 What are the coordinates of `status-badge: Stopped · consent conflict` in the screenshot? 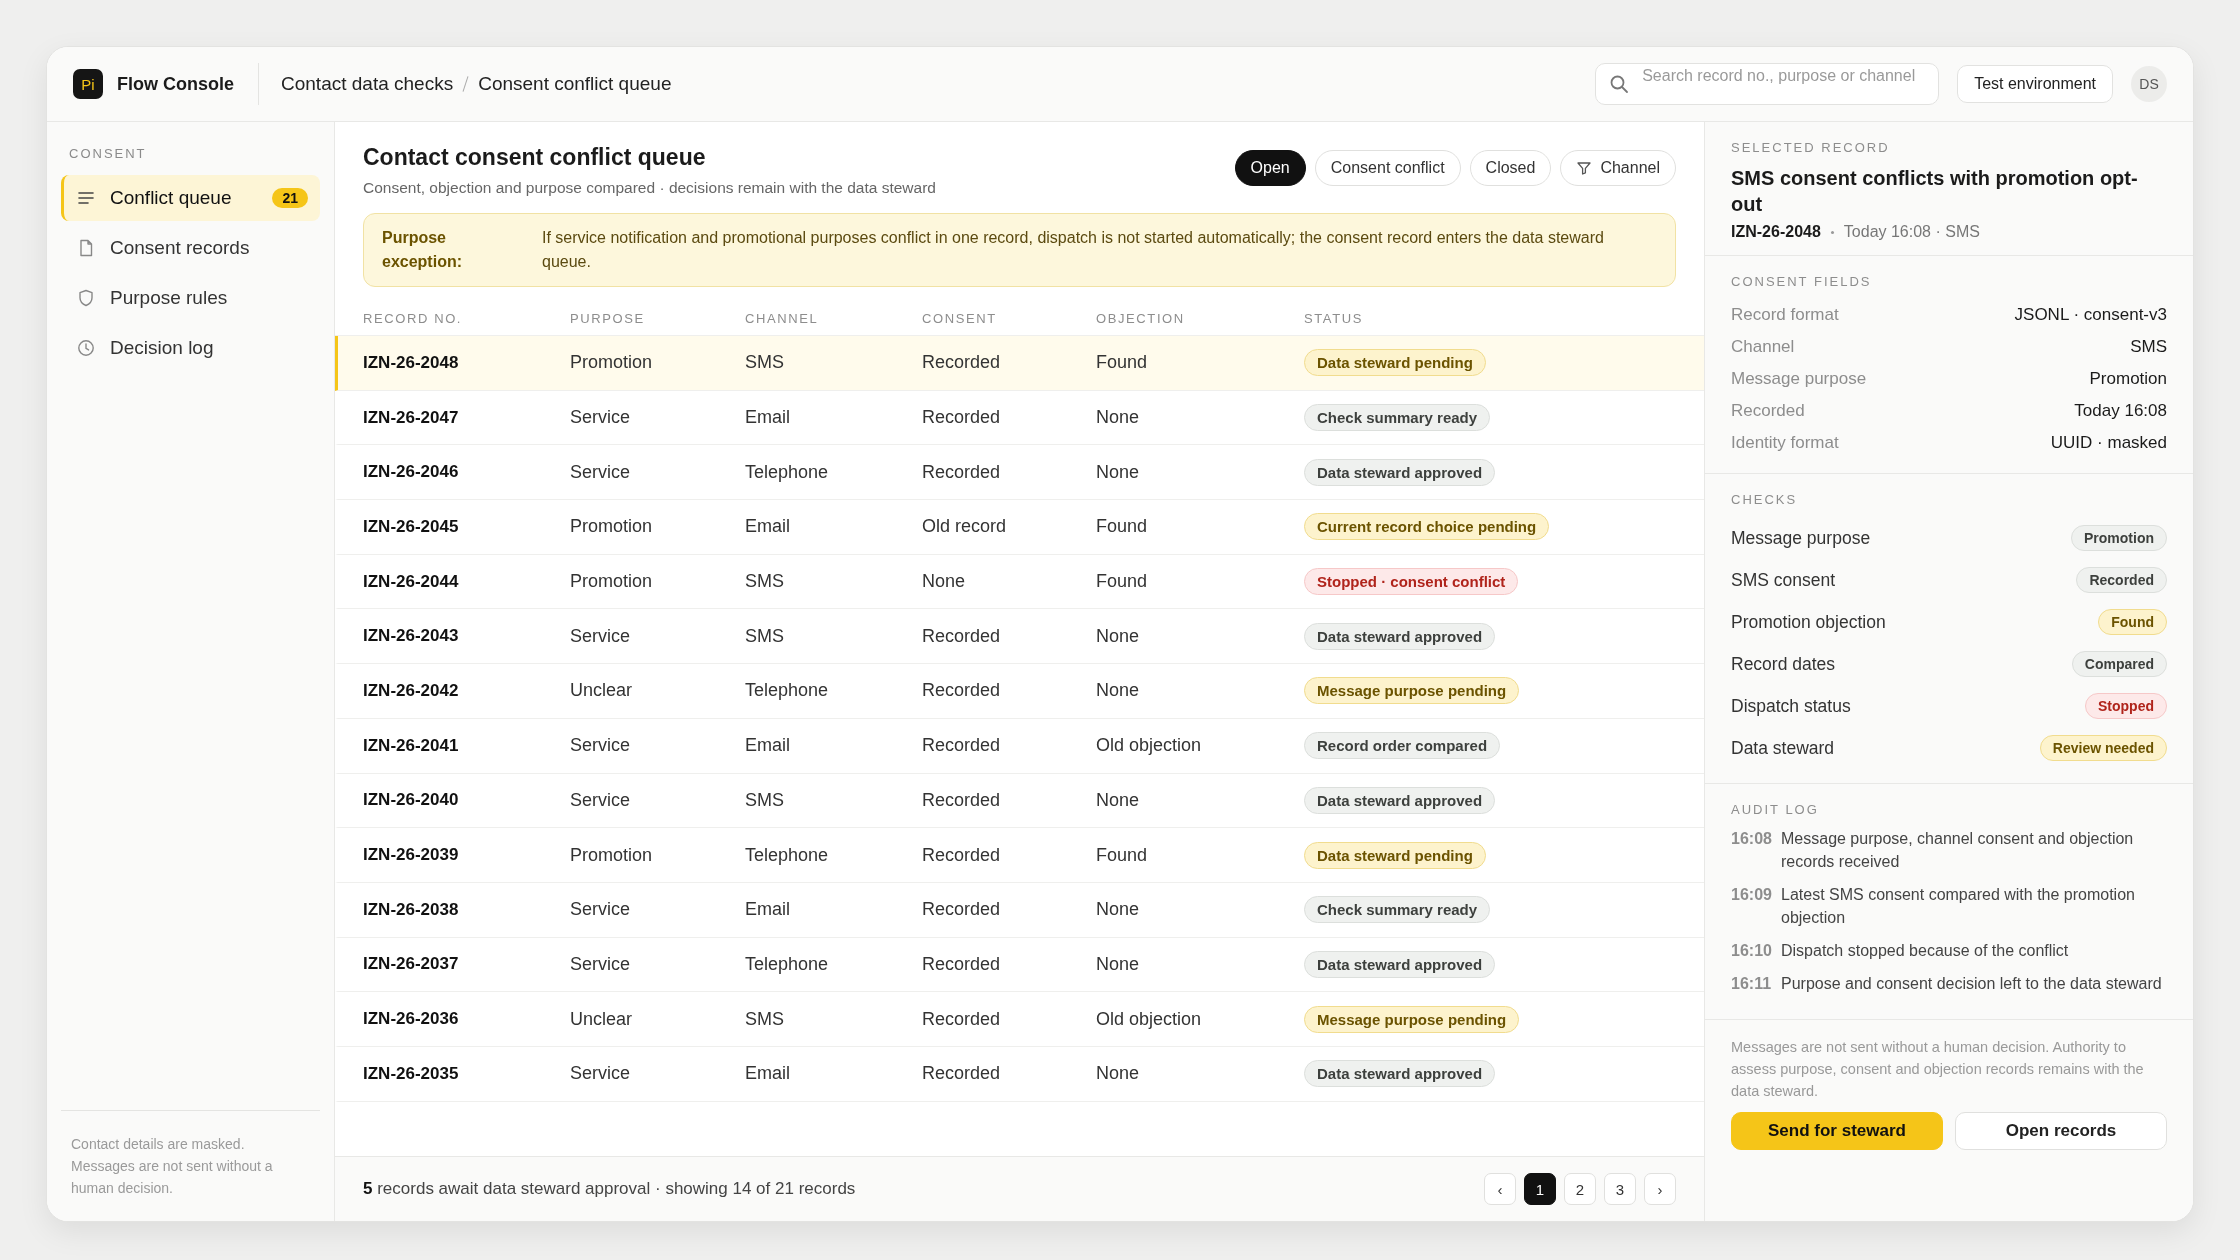 It's located at (1411, 582).